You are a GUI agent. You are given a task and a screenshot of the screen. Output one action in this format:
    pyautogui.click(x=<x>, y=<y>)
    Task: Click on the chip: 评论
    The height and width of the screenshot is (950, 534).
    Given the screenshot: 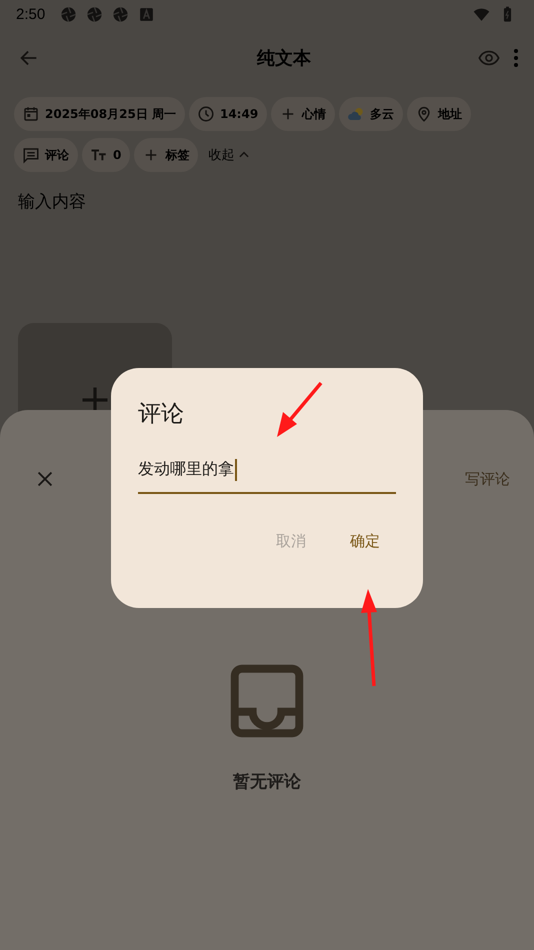 What is the action you would take?
    pyautogui.click(x=46, y=155)
    